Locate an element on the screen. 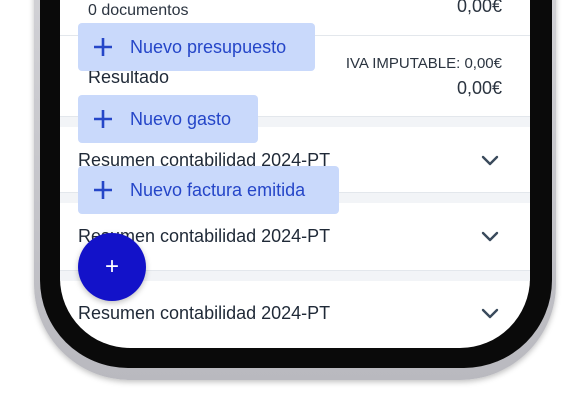 Image resolution: width=588 pixels, height=400 pixels. documents-count: 0 documentos is located at coordinates (138, 10).